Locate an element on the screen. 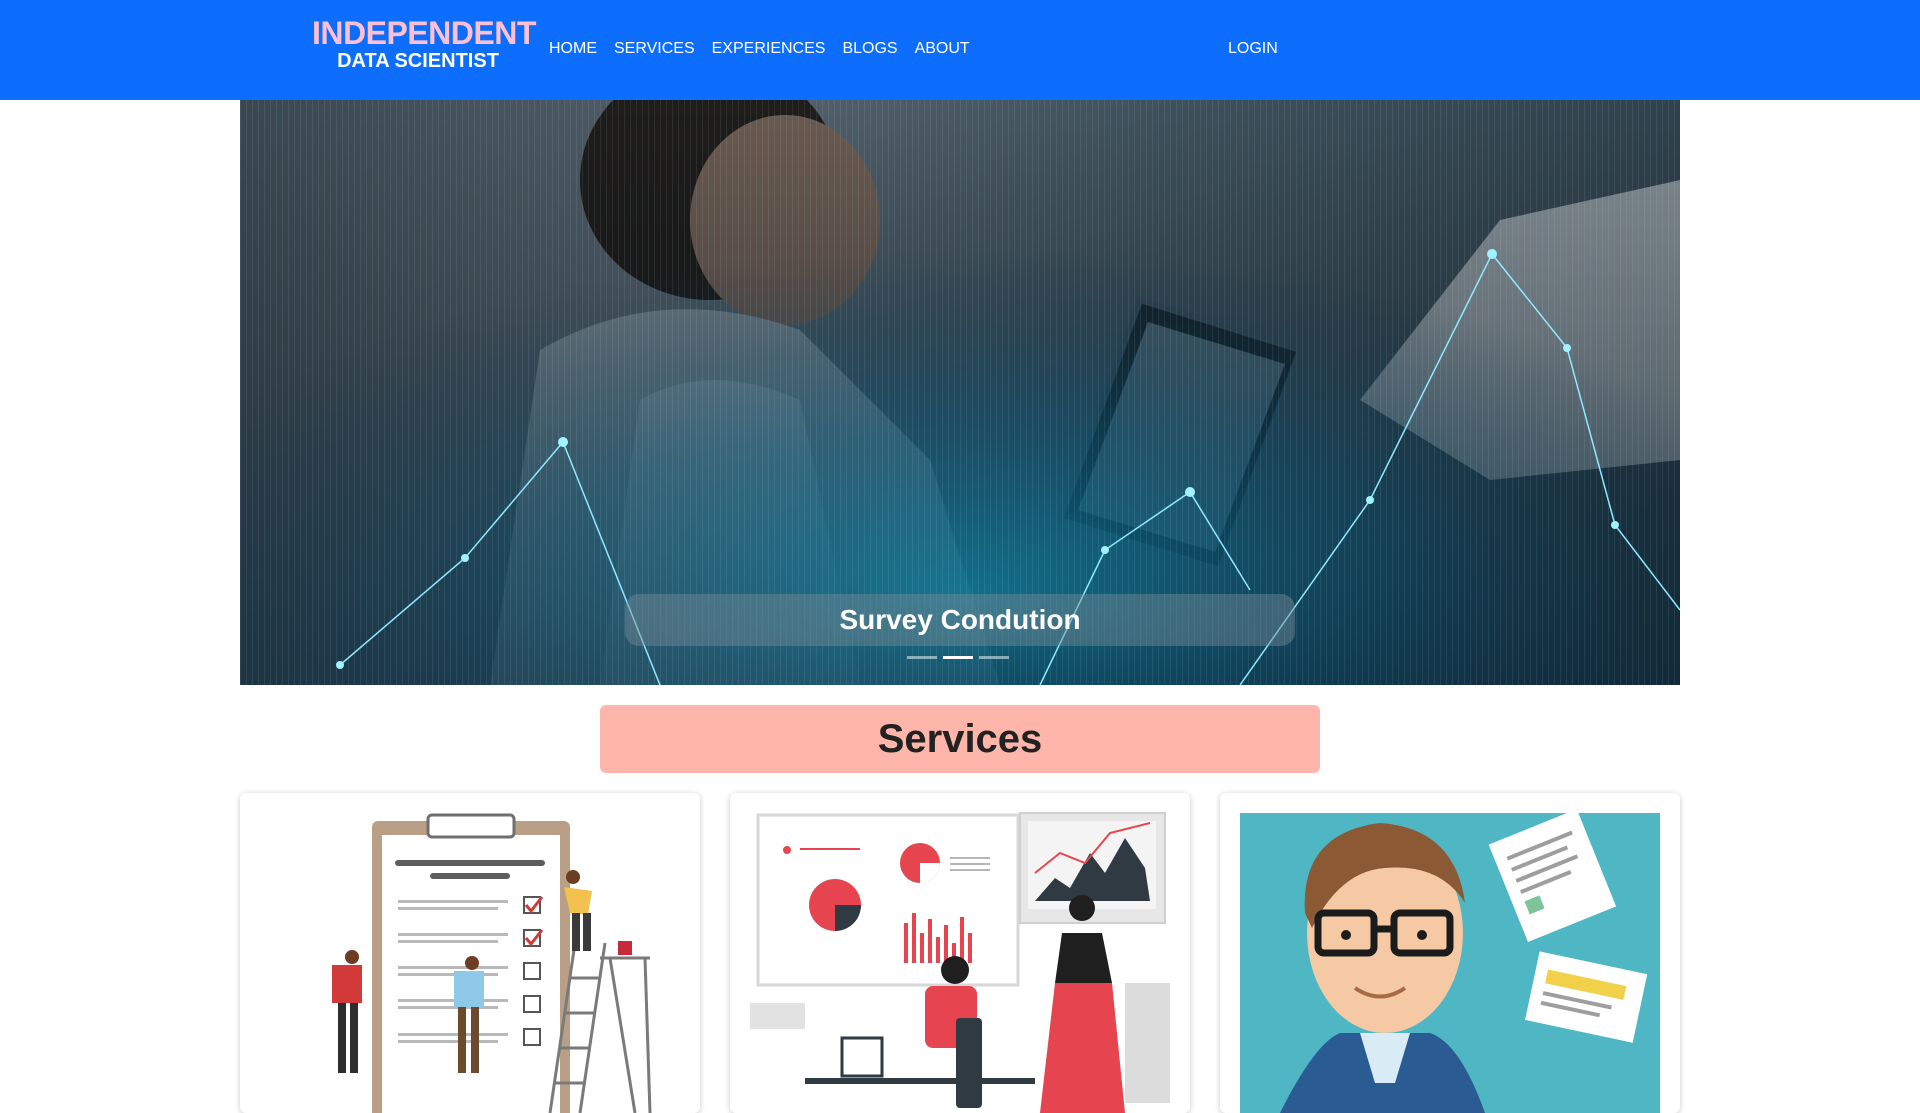  carousel-indicators is located at coordinates (958, 657).